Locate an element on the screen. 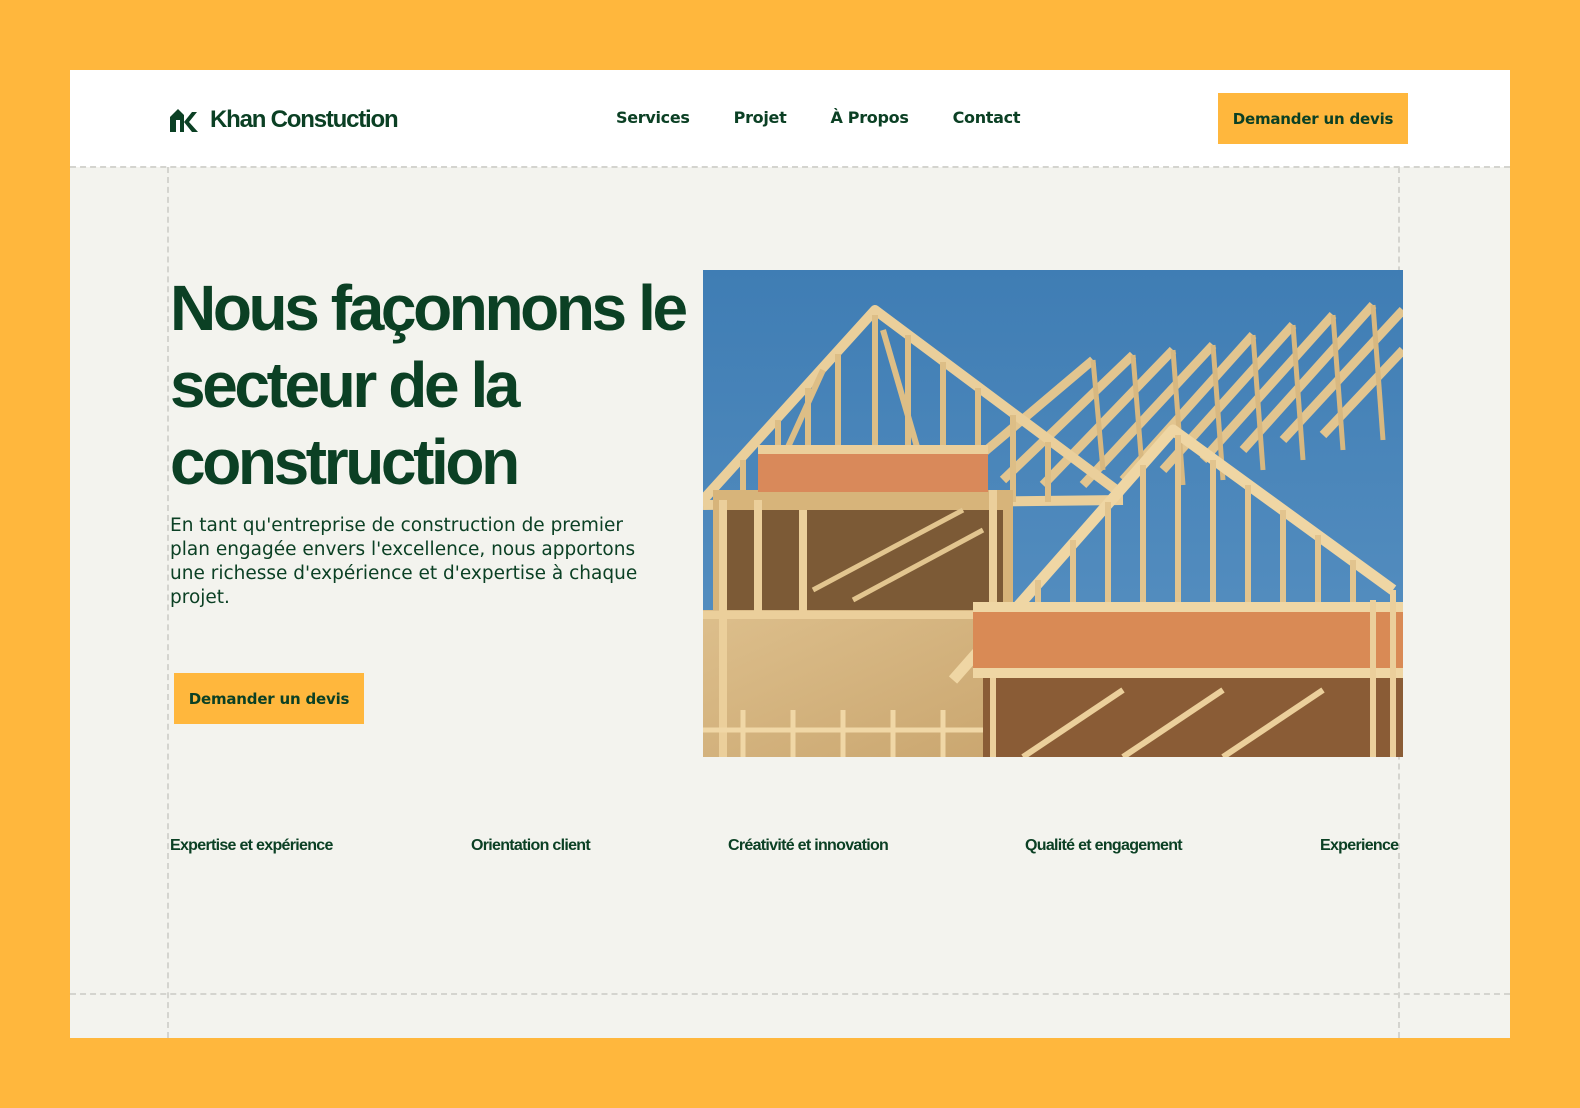  house-k-logo-icon is located at coordinates (184, 120).